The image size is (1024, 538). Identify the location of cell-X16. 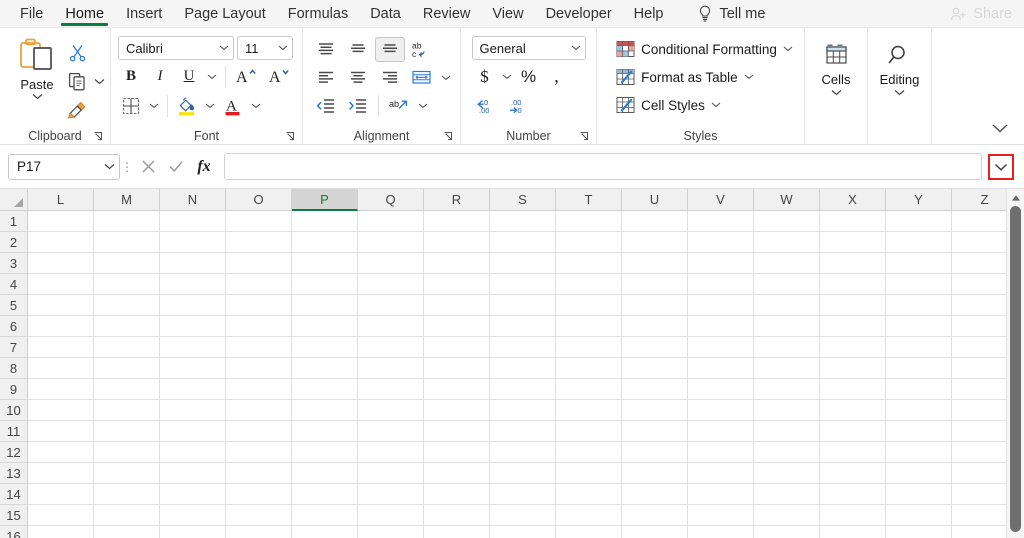
(853, 532).